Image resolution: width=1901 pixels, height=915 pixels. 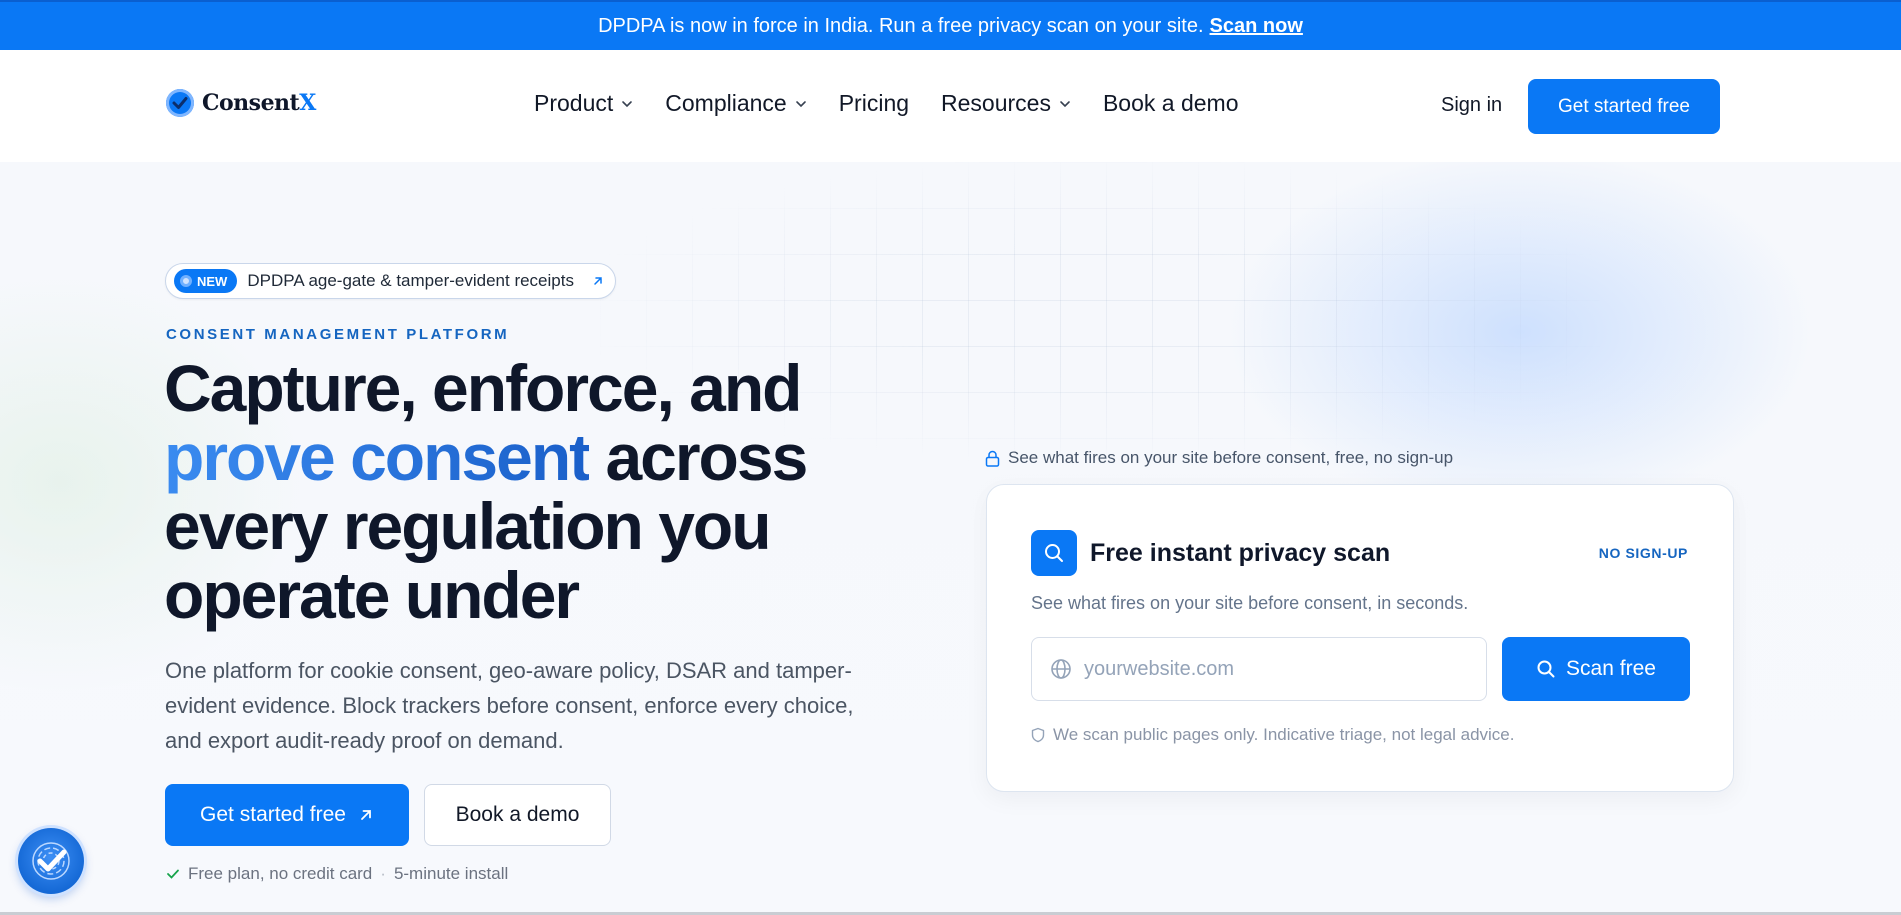 I want to click on no-signup-tag: NO SIGN-UP, so click(x=1643, y=553).